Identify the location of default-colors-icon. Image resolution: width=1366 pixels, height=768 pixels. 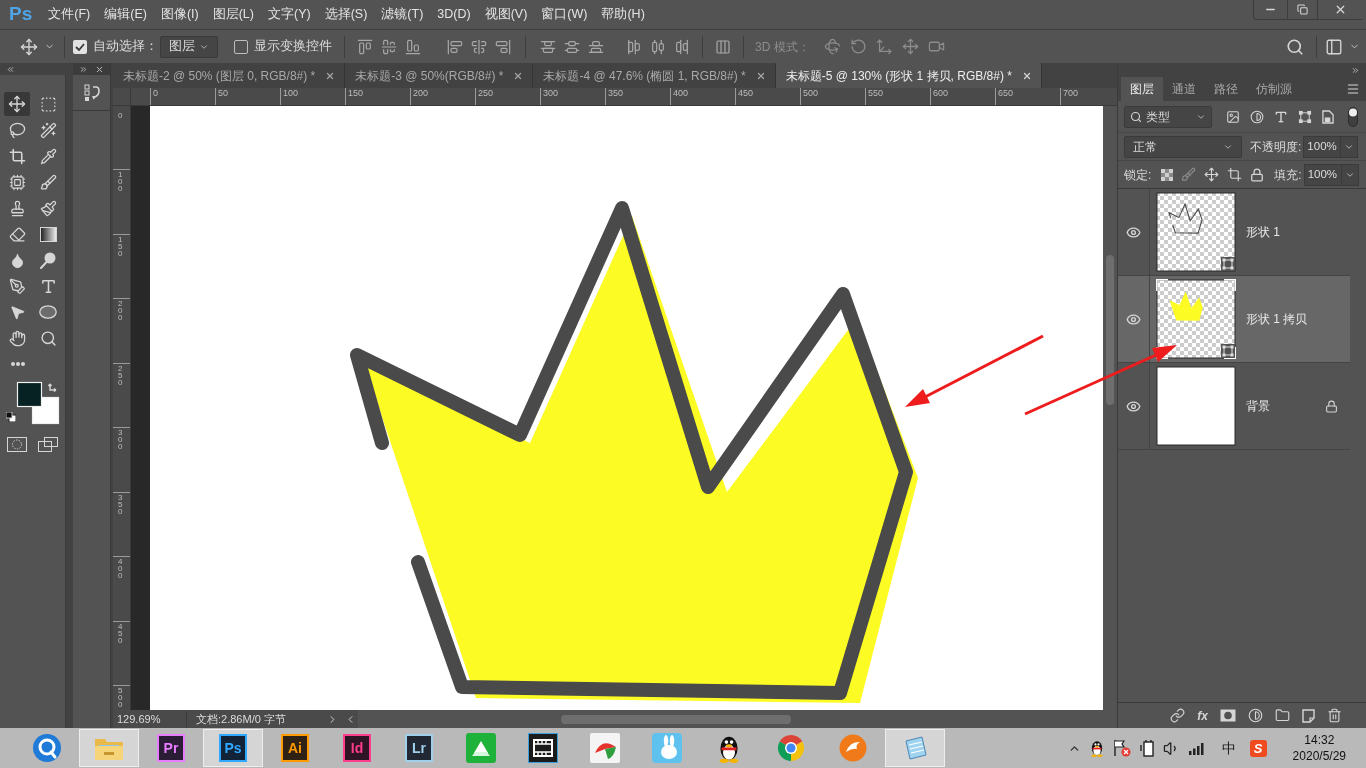
(11, 417).